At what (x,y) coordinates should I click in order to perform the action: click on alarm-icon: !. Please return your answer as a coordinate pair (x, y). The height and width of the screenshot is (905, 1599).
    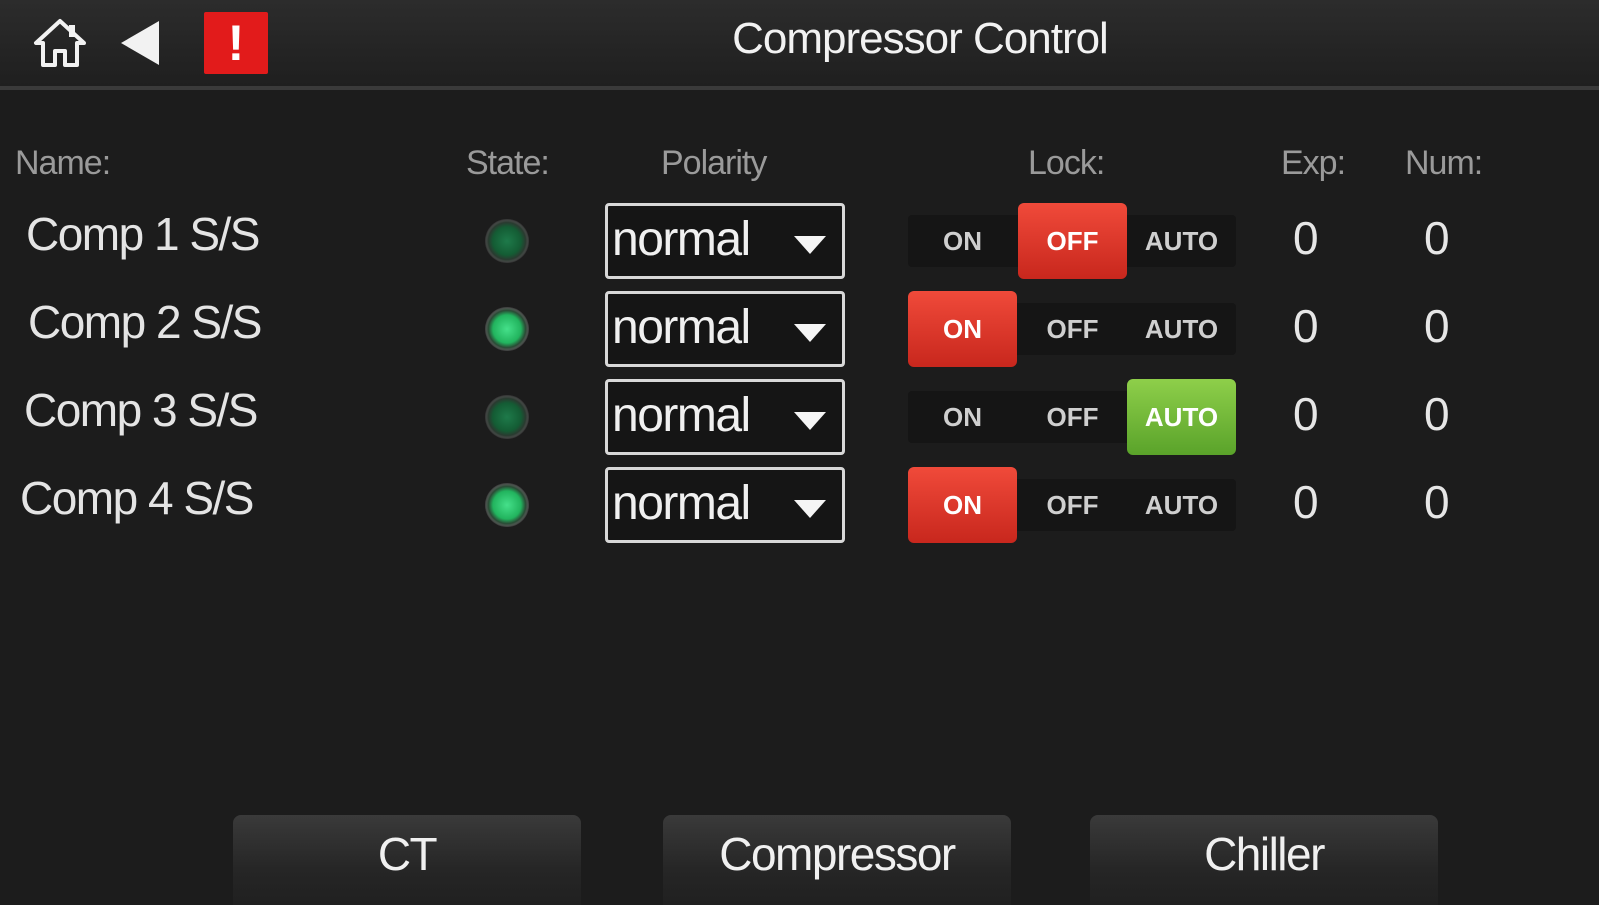
    Looking at the image, I should click on (236, 43).